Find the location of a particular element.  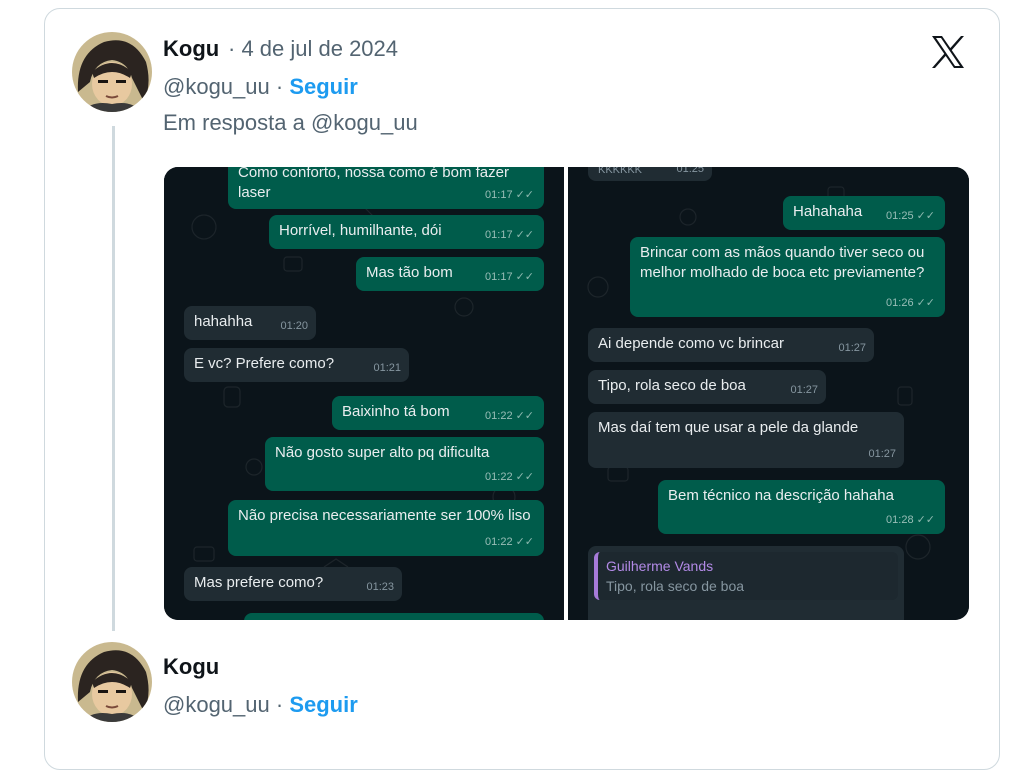

thread-connector-line is located at coordinates (113, 378).